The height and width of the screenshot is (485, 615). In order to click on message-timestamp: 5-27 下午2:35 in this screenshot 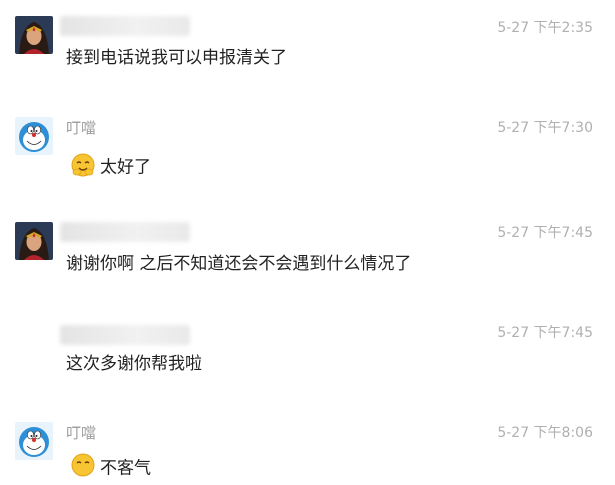, I will do `click(545, 28)`.